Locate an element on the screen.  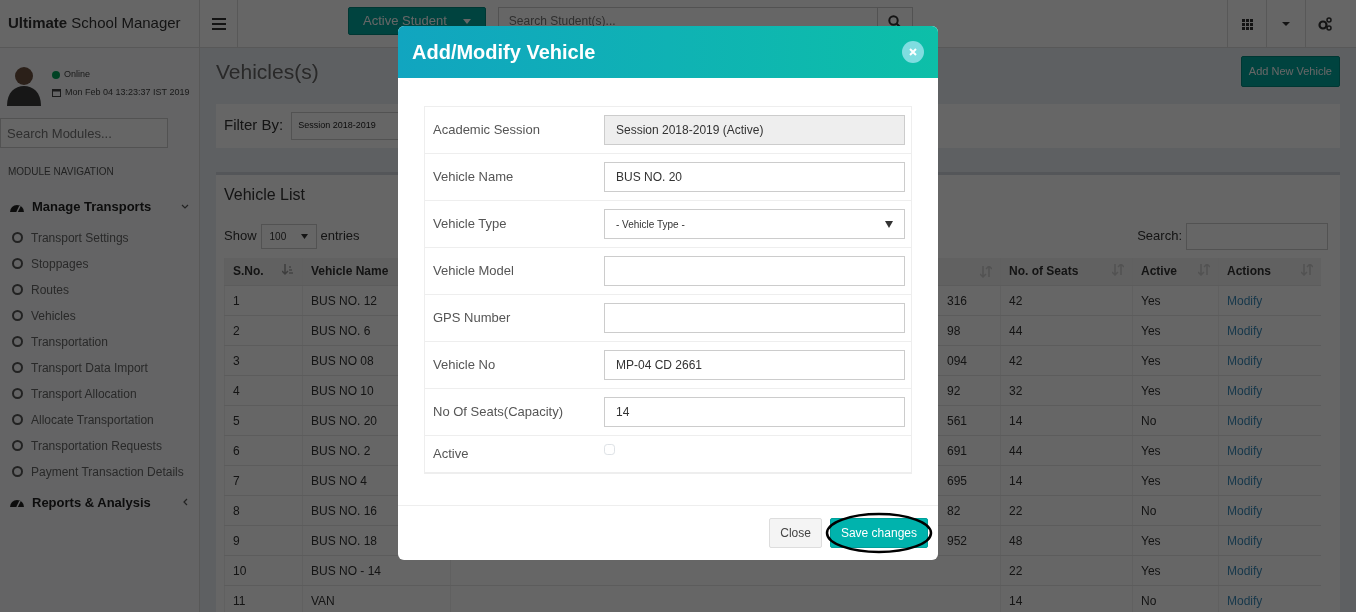
table-cell: 316 is located at coordinates (957, 300).